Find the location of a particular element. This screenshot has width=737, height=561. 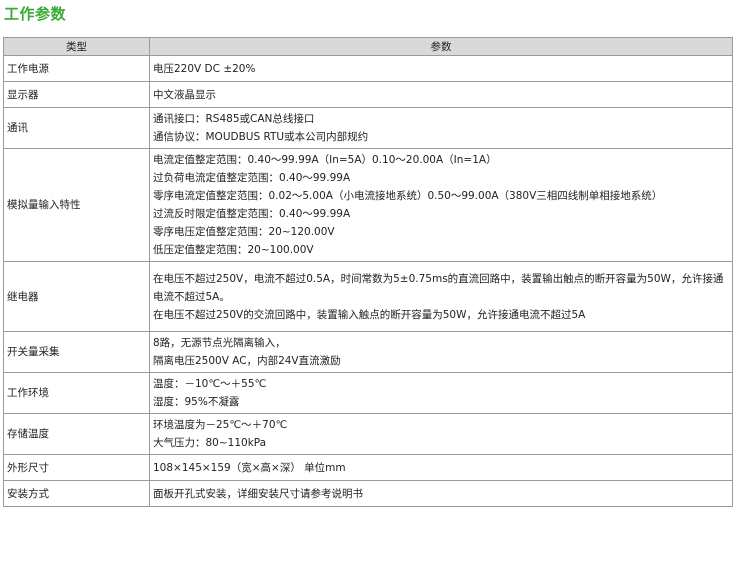

table-header-row: 类型 参数 is located at coordinates (368, 46).